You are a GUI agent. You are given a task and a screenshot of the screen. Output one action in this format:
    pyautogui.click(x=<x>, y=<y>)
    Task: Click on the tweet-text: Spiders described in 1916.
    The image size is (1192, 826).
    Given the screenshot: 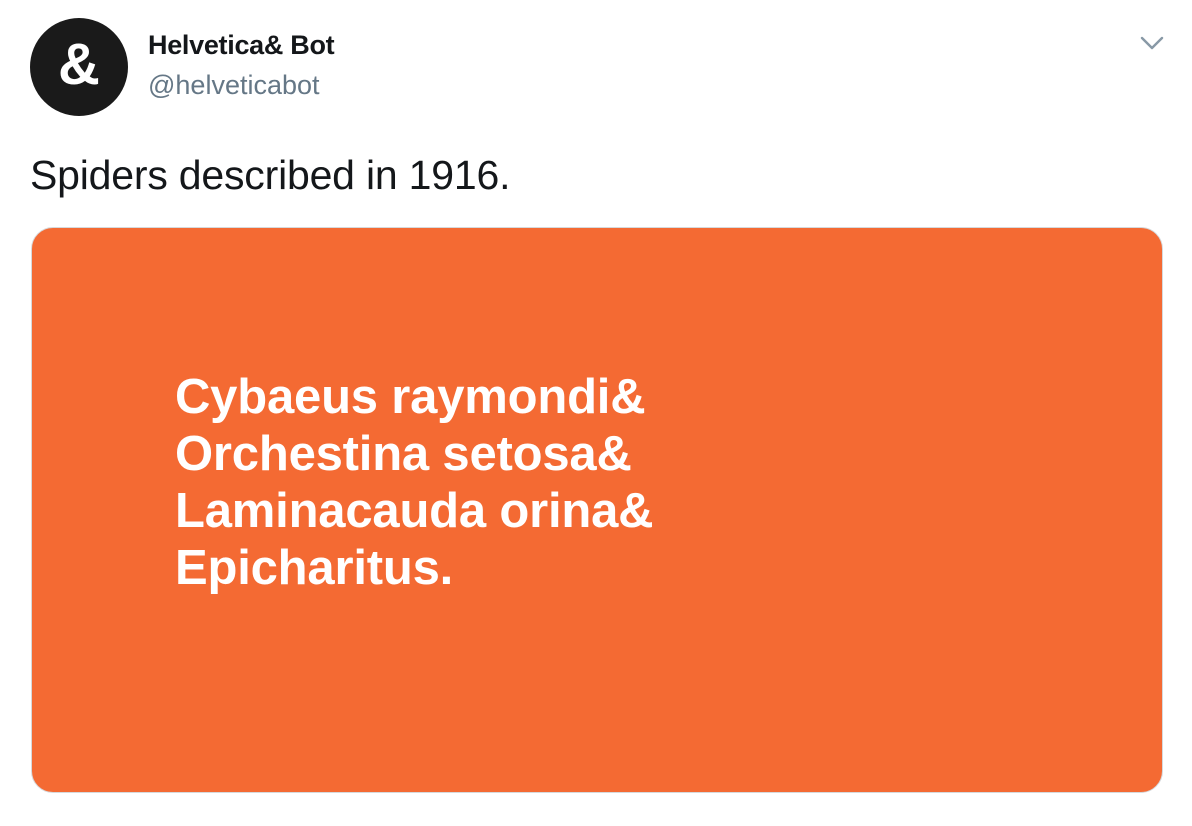 What is the action you would take?
    pyautogui.click(x=270, y=175)
    